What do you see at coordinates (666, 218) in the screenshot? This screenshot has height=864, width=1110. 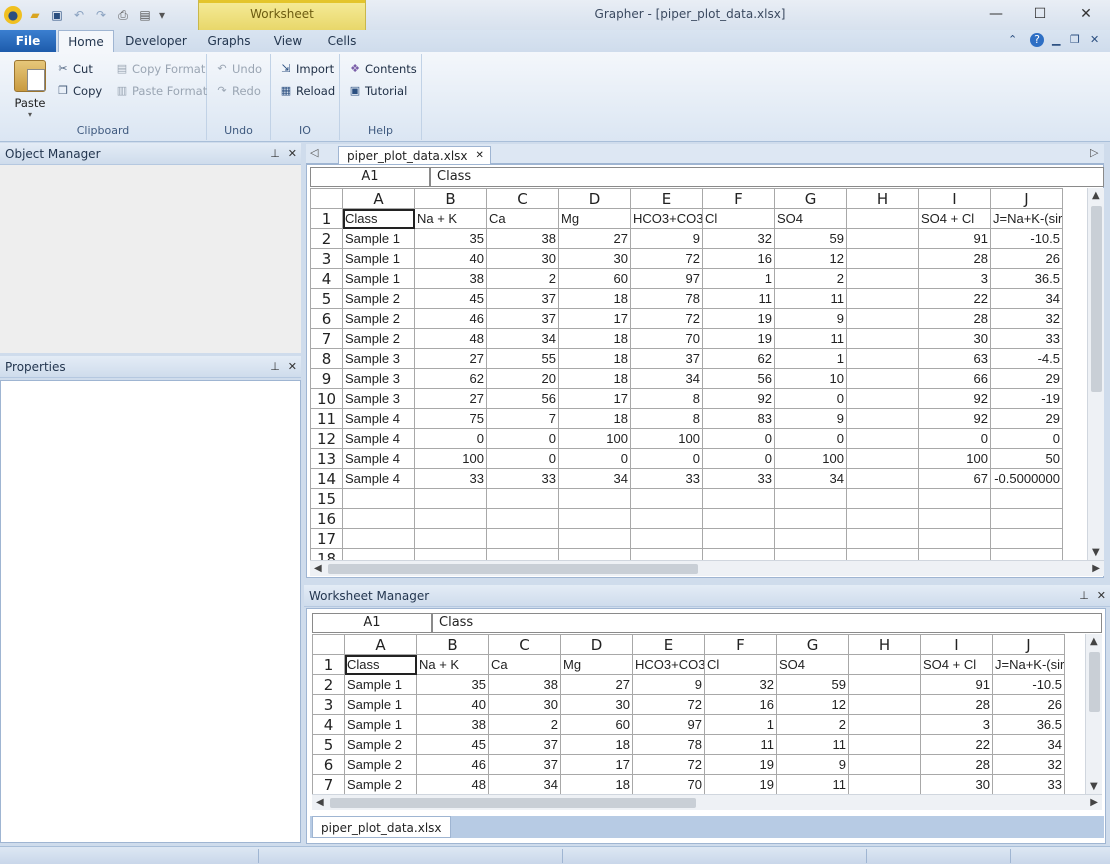 I see `grid-cell: HCO3+CO3` at bounding box center [666, 218].